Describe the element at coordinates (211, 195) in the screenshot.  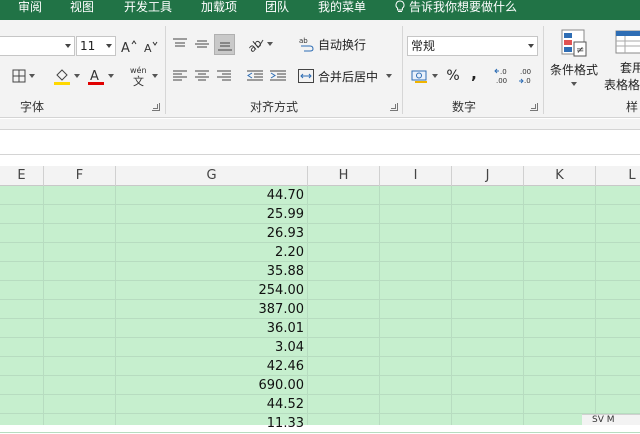
I see `cell-g-value: 44.70` at that location.